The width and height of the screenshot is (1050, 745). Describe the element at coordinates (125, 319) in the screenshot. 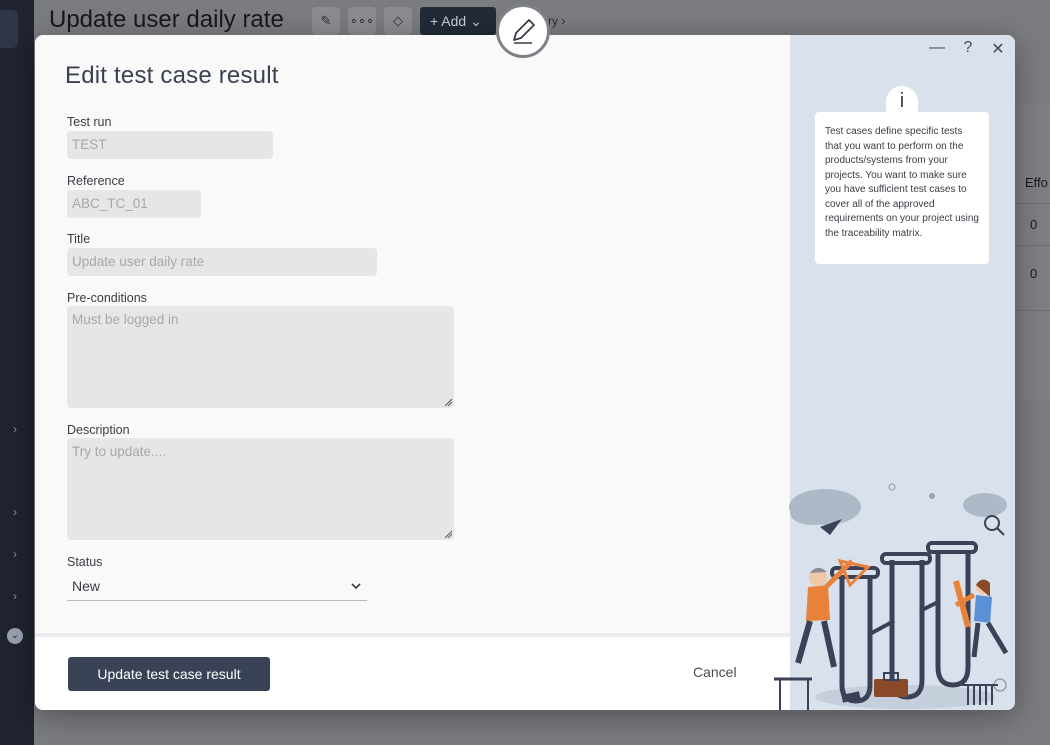

I see `preconditions-value: Must be logged in` at that location.